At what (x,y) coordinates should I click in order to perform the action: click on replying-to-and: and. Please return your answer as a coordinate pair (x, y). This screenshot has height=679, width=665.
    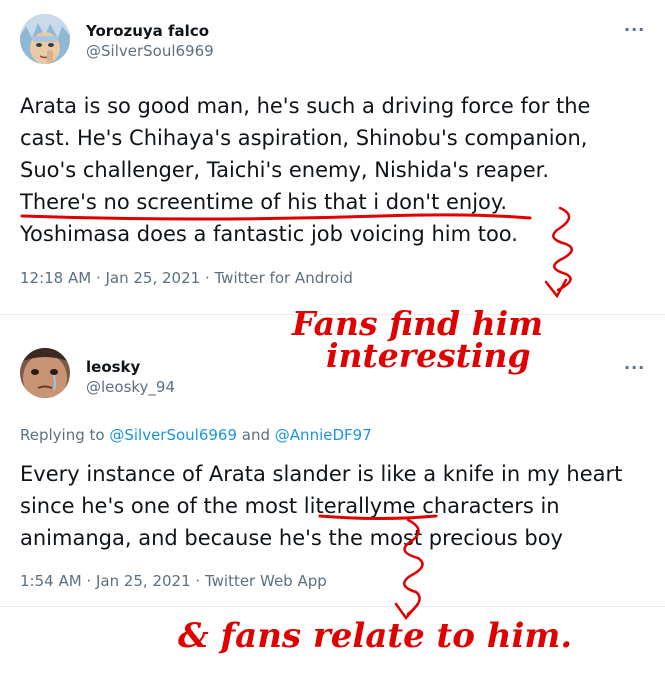
    Looking at the image, I should click on (256, 435).